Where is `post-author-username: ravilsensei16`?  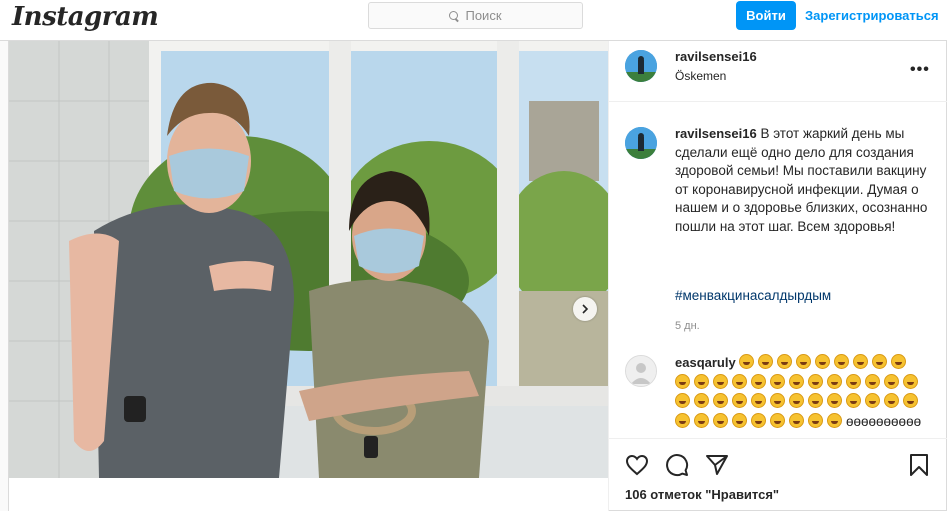
post-author-username: ravilsensei16 is located at coordinates (716, 56).